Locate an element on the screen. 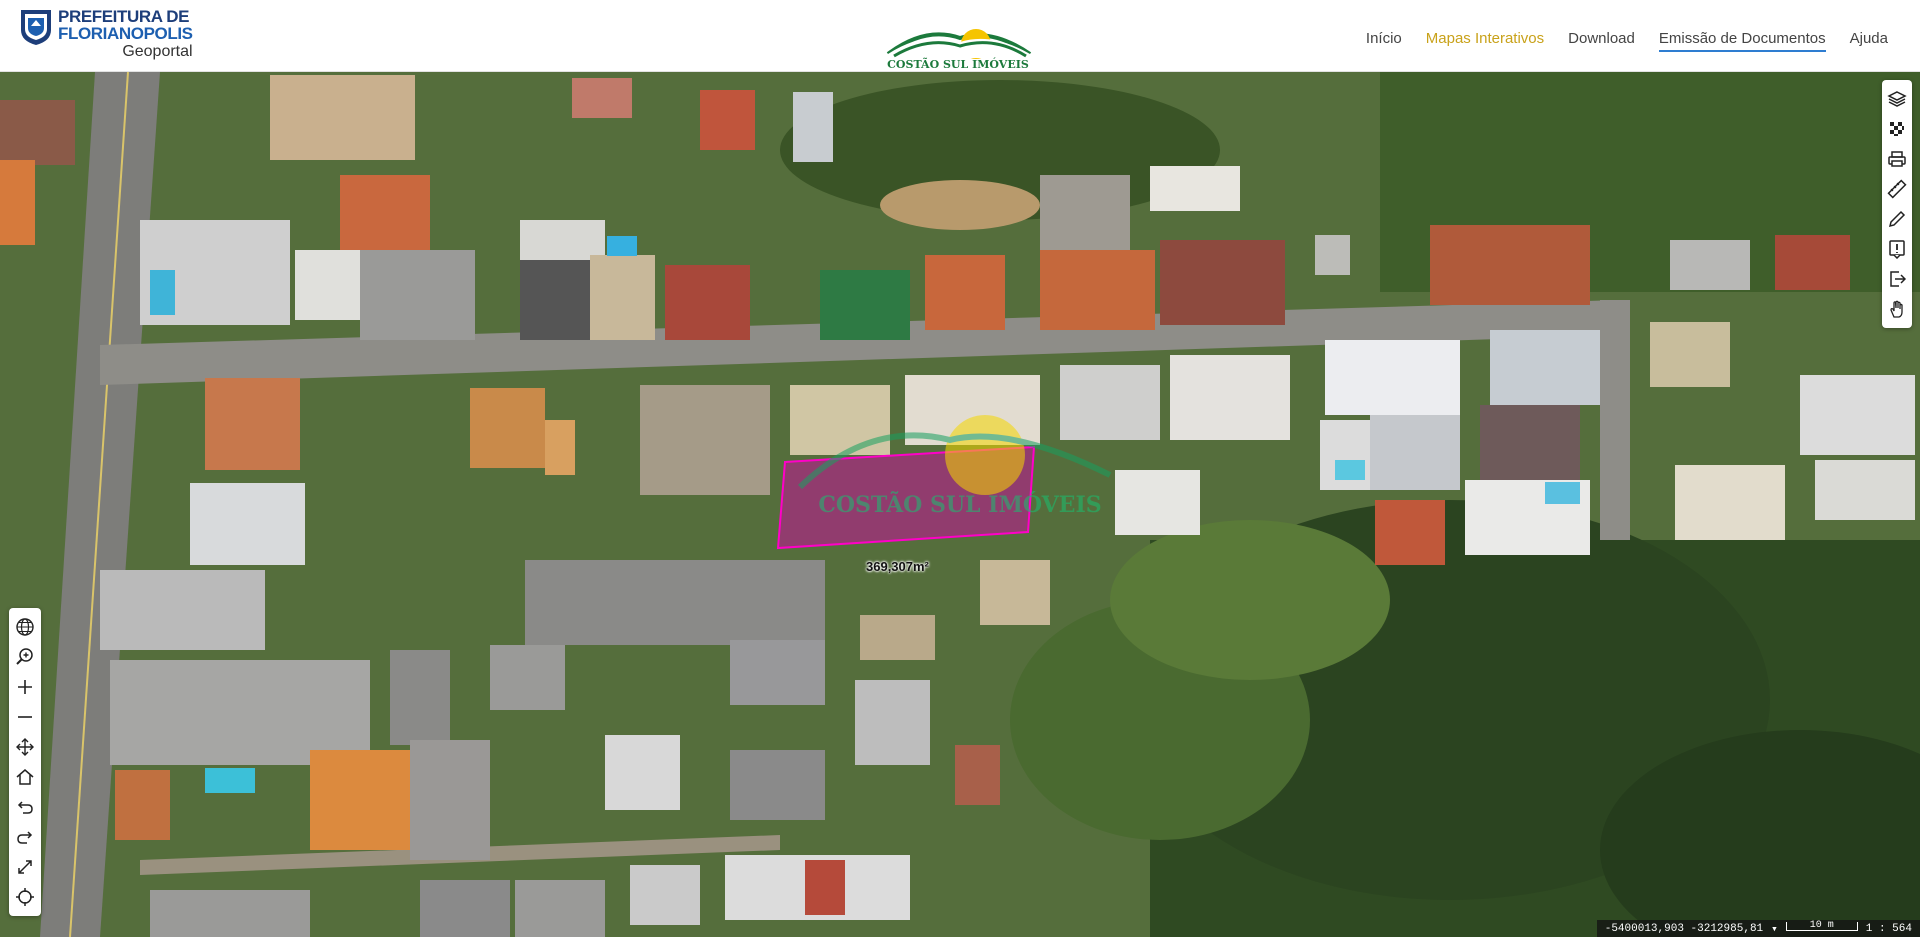 The width and height of the screenshot is (1920, 937). globe-icon is located at coordinates (25, 627).